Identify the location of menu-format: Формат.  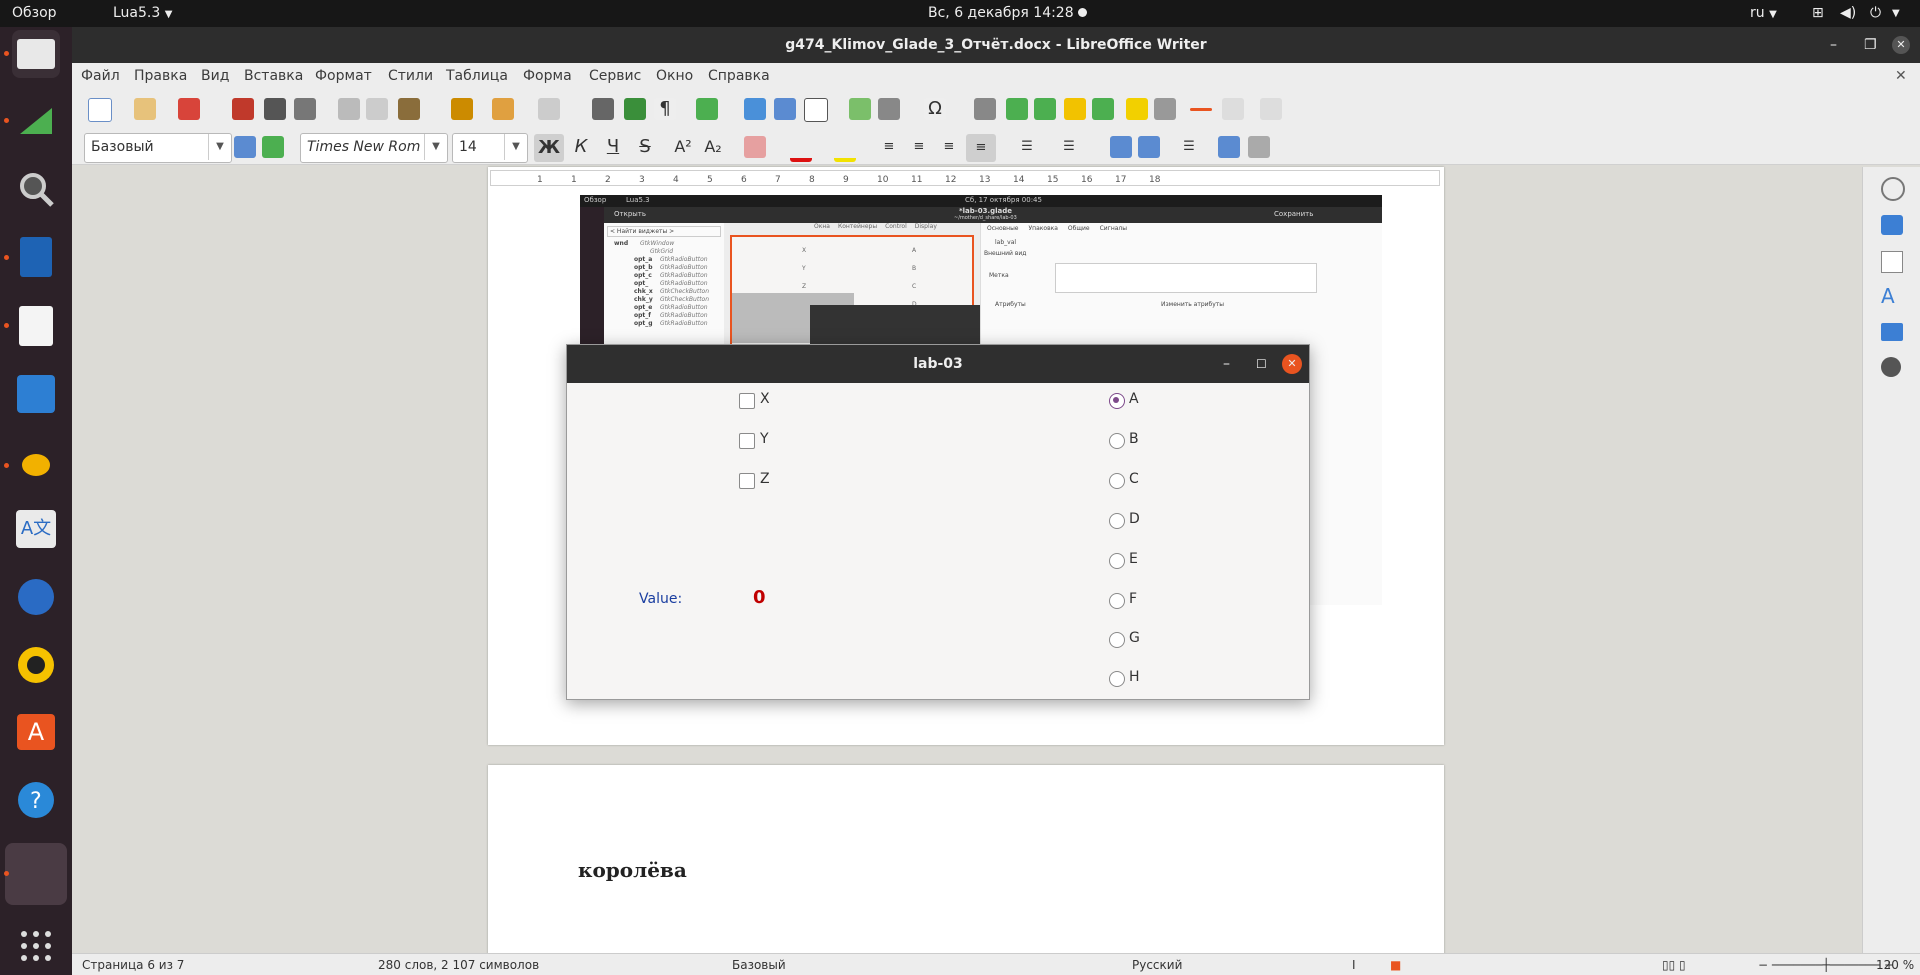
(343, 76).